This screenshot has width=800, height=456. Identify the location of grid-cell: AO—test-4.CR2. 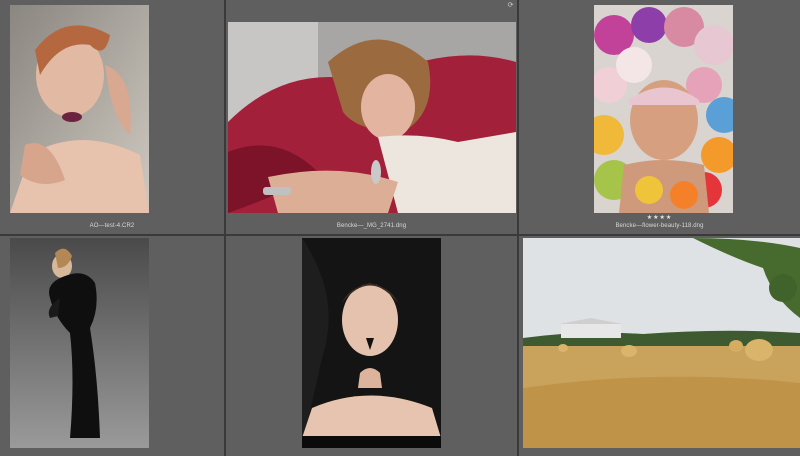
(112, 117).